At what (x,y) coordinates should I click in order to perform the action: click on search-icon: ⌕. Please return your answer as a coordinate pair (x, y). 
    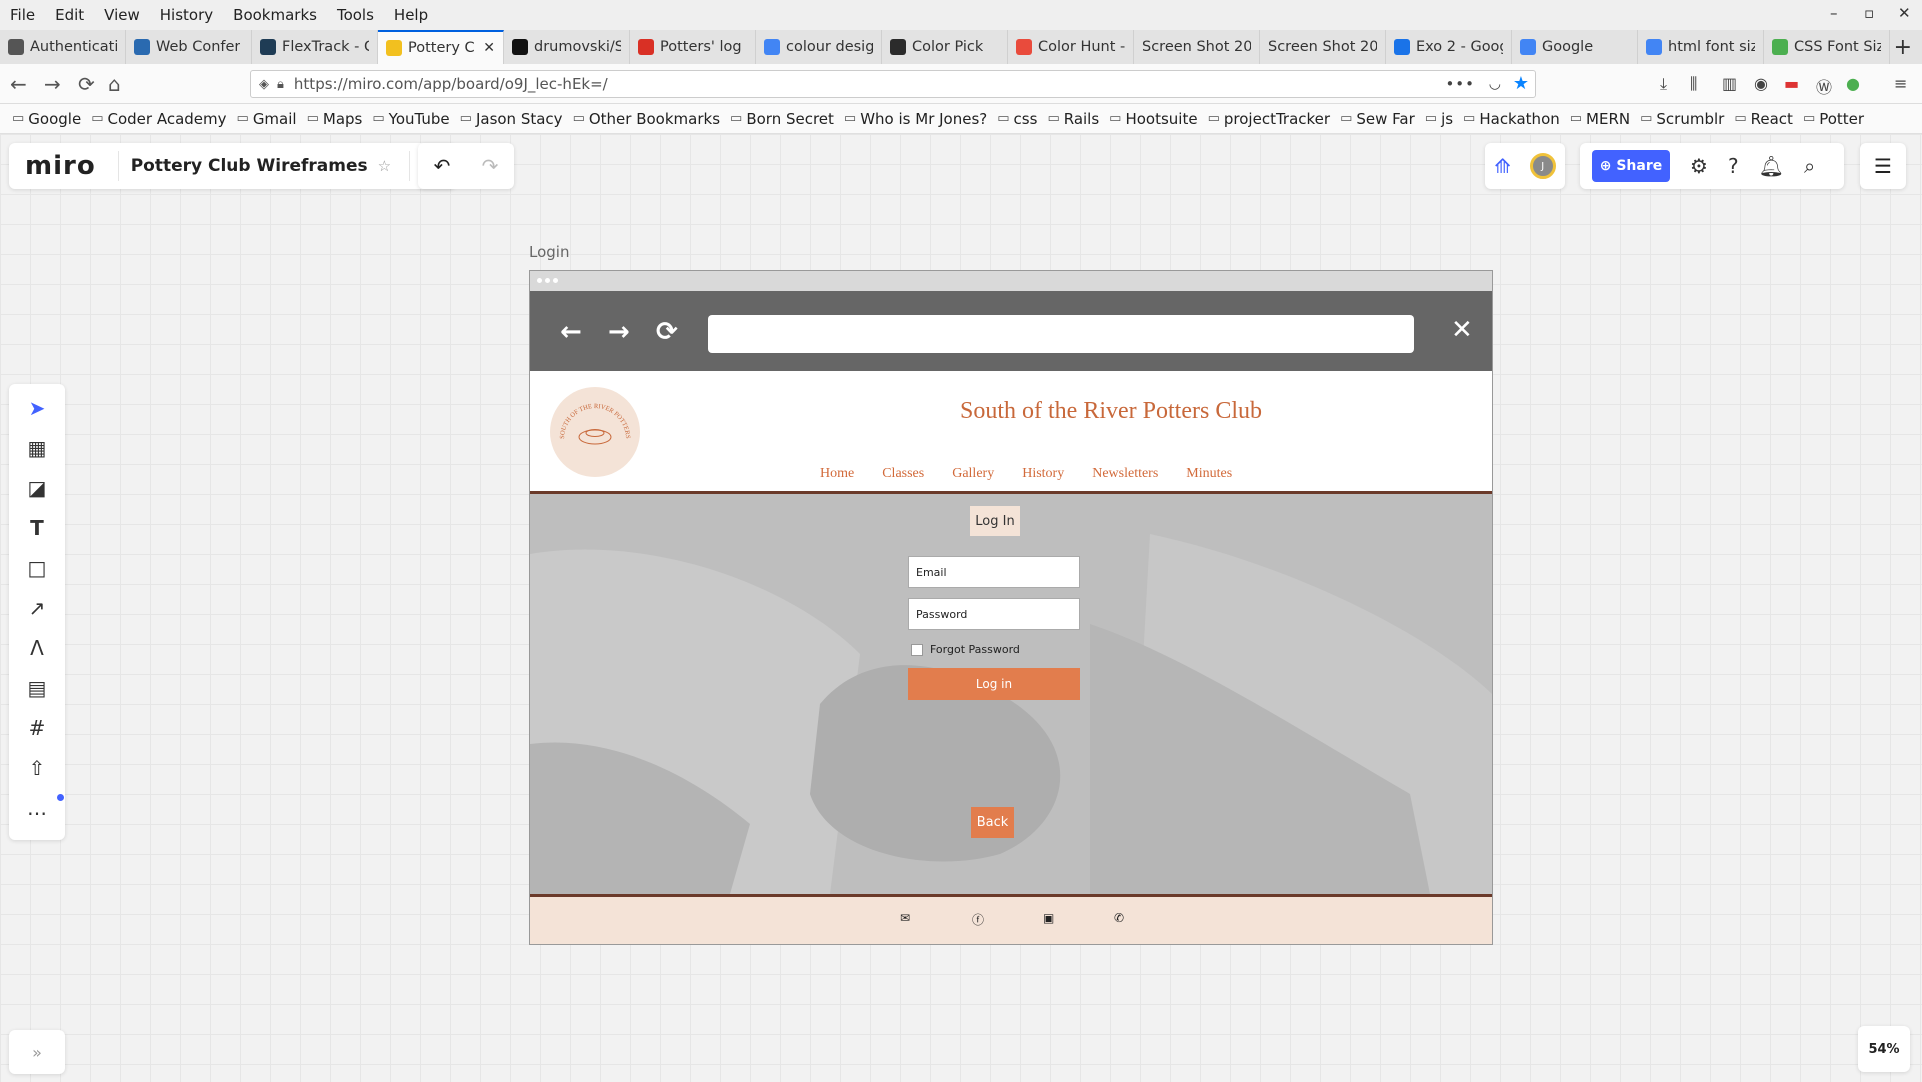
    Looking at the image, I should click on (1809, 166).